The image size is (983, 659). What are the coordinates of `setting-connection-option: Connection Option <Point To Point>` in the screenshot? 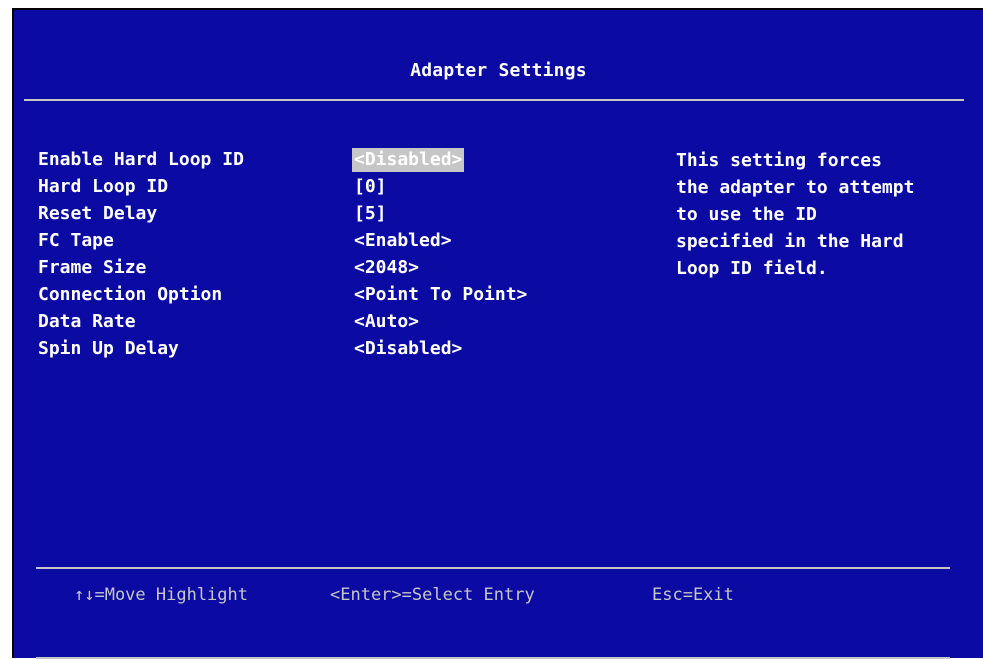 It's located at (283, 294).